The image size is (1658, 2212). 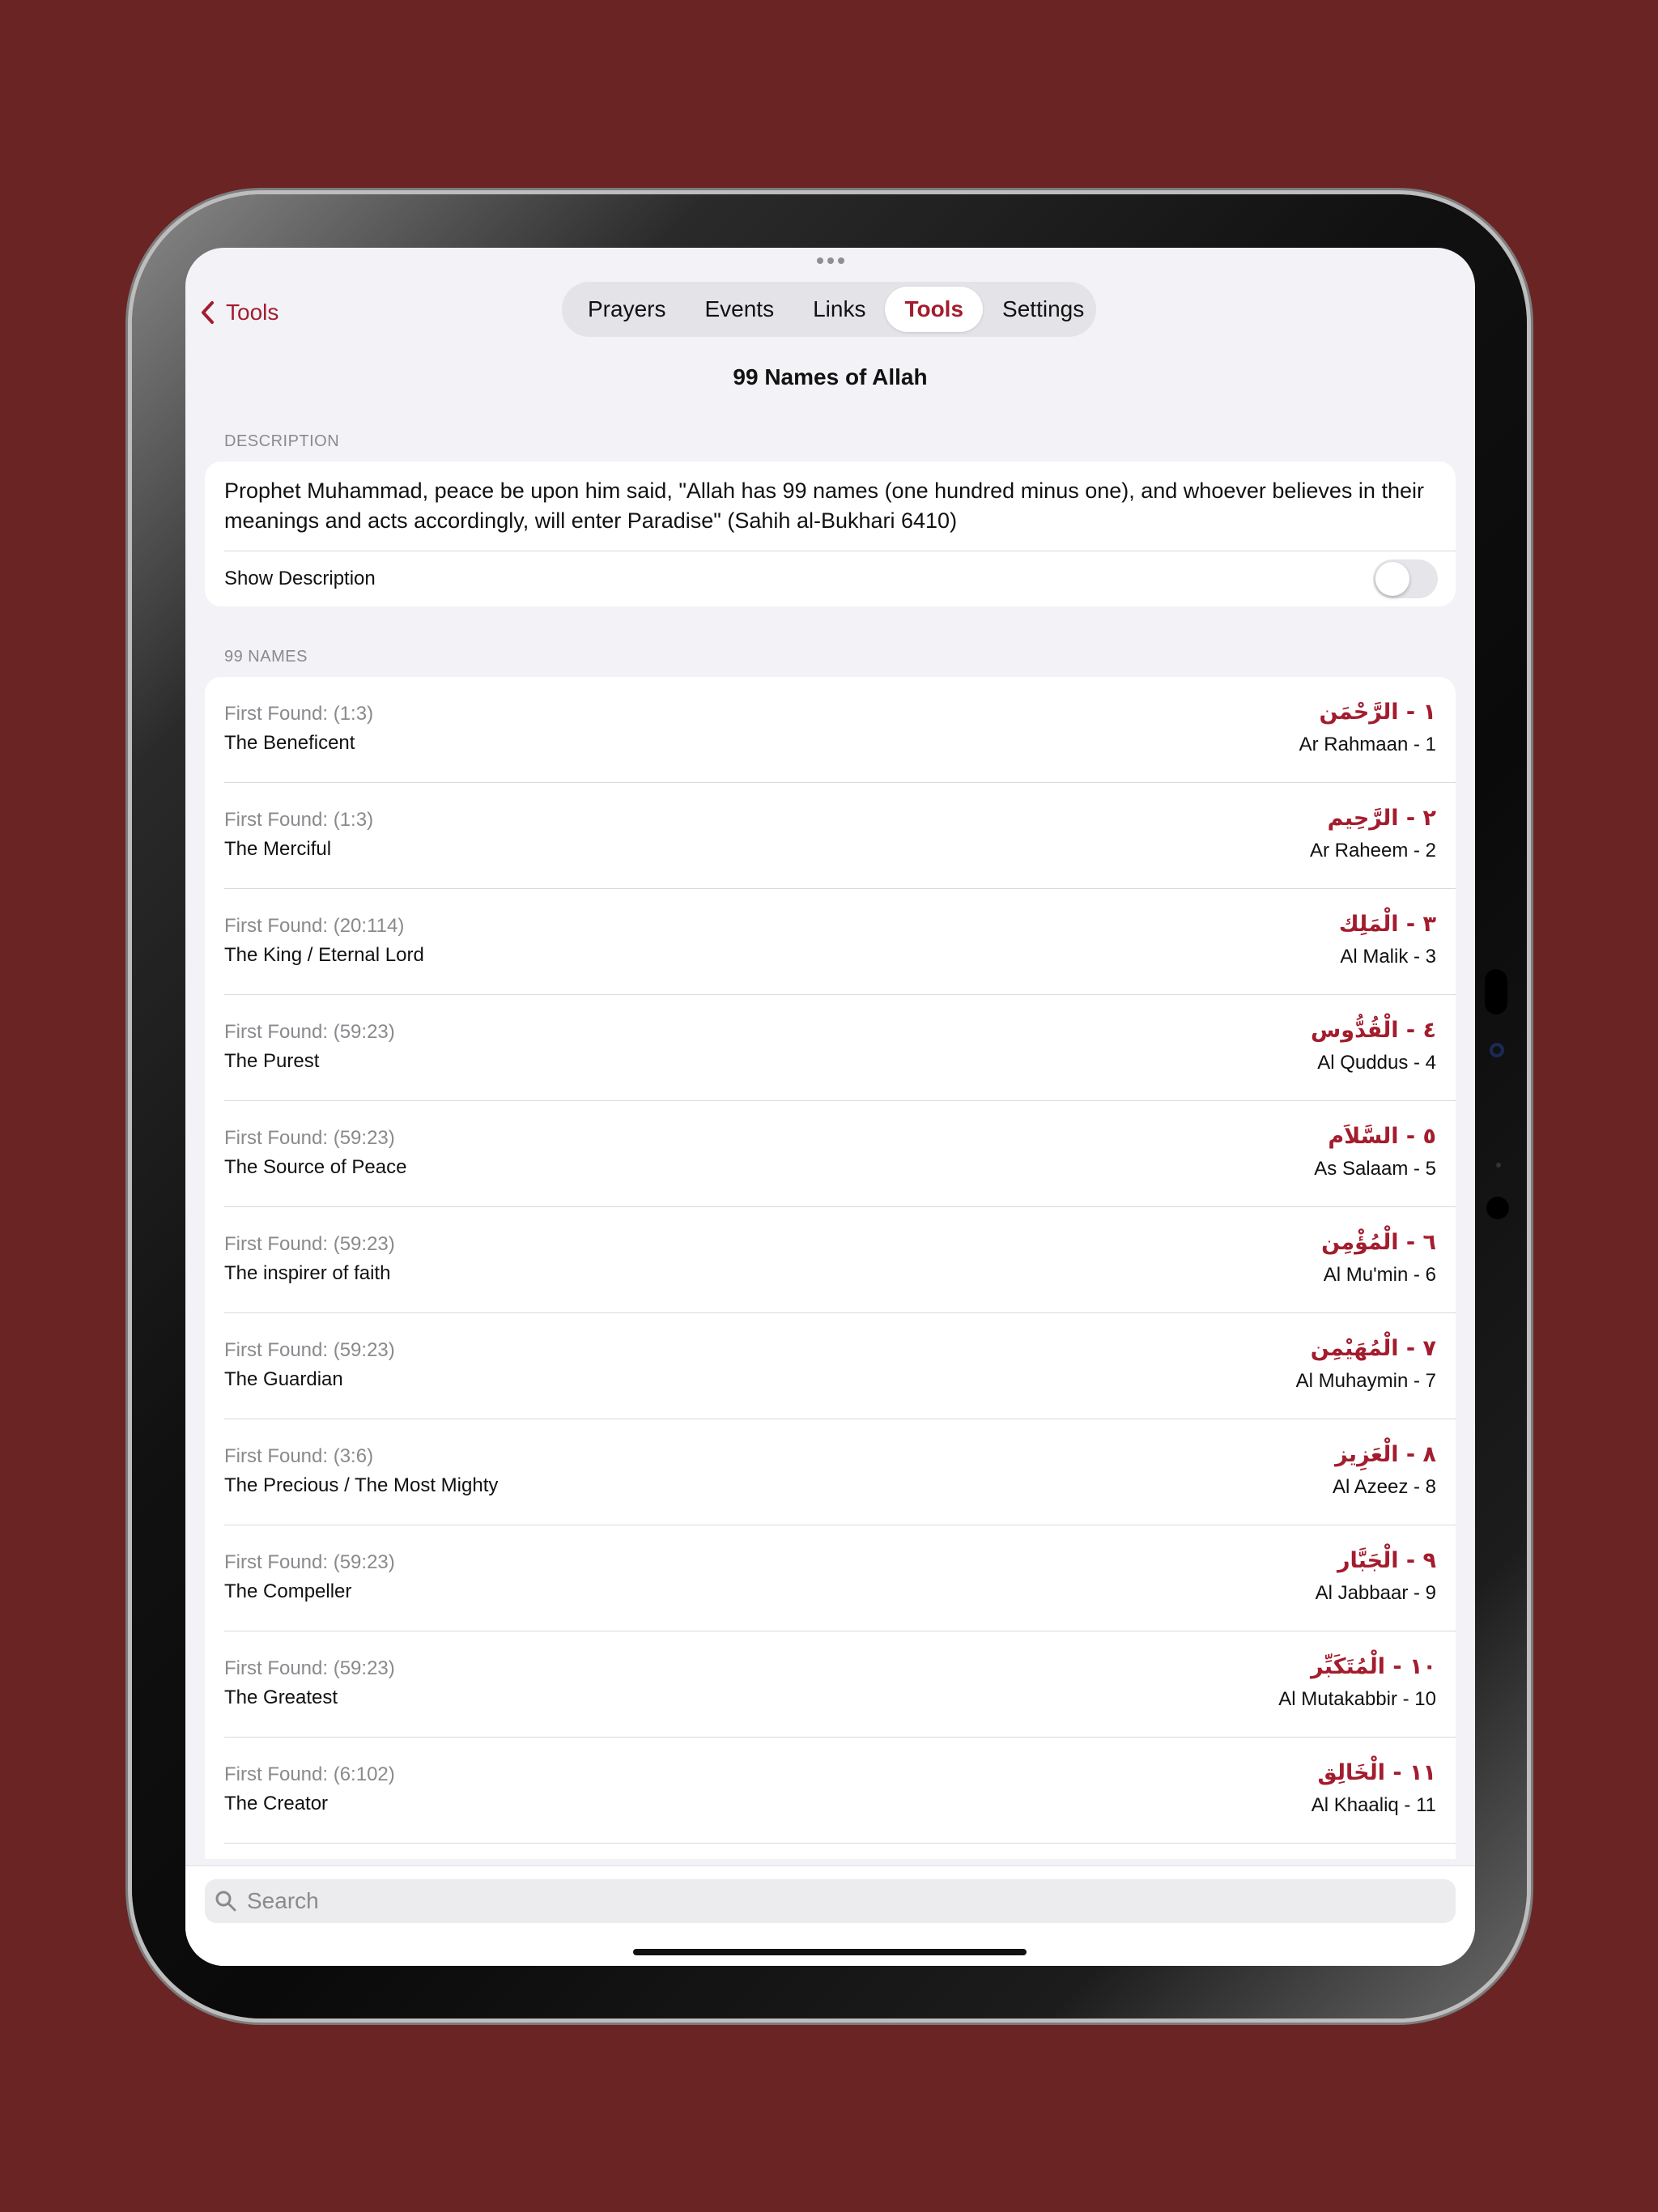 I want to click on tab-tools: Tools, so click(x=934, y=310).